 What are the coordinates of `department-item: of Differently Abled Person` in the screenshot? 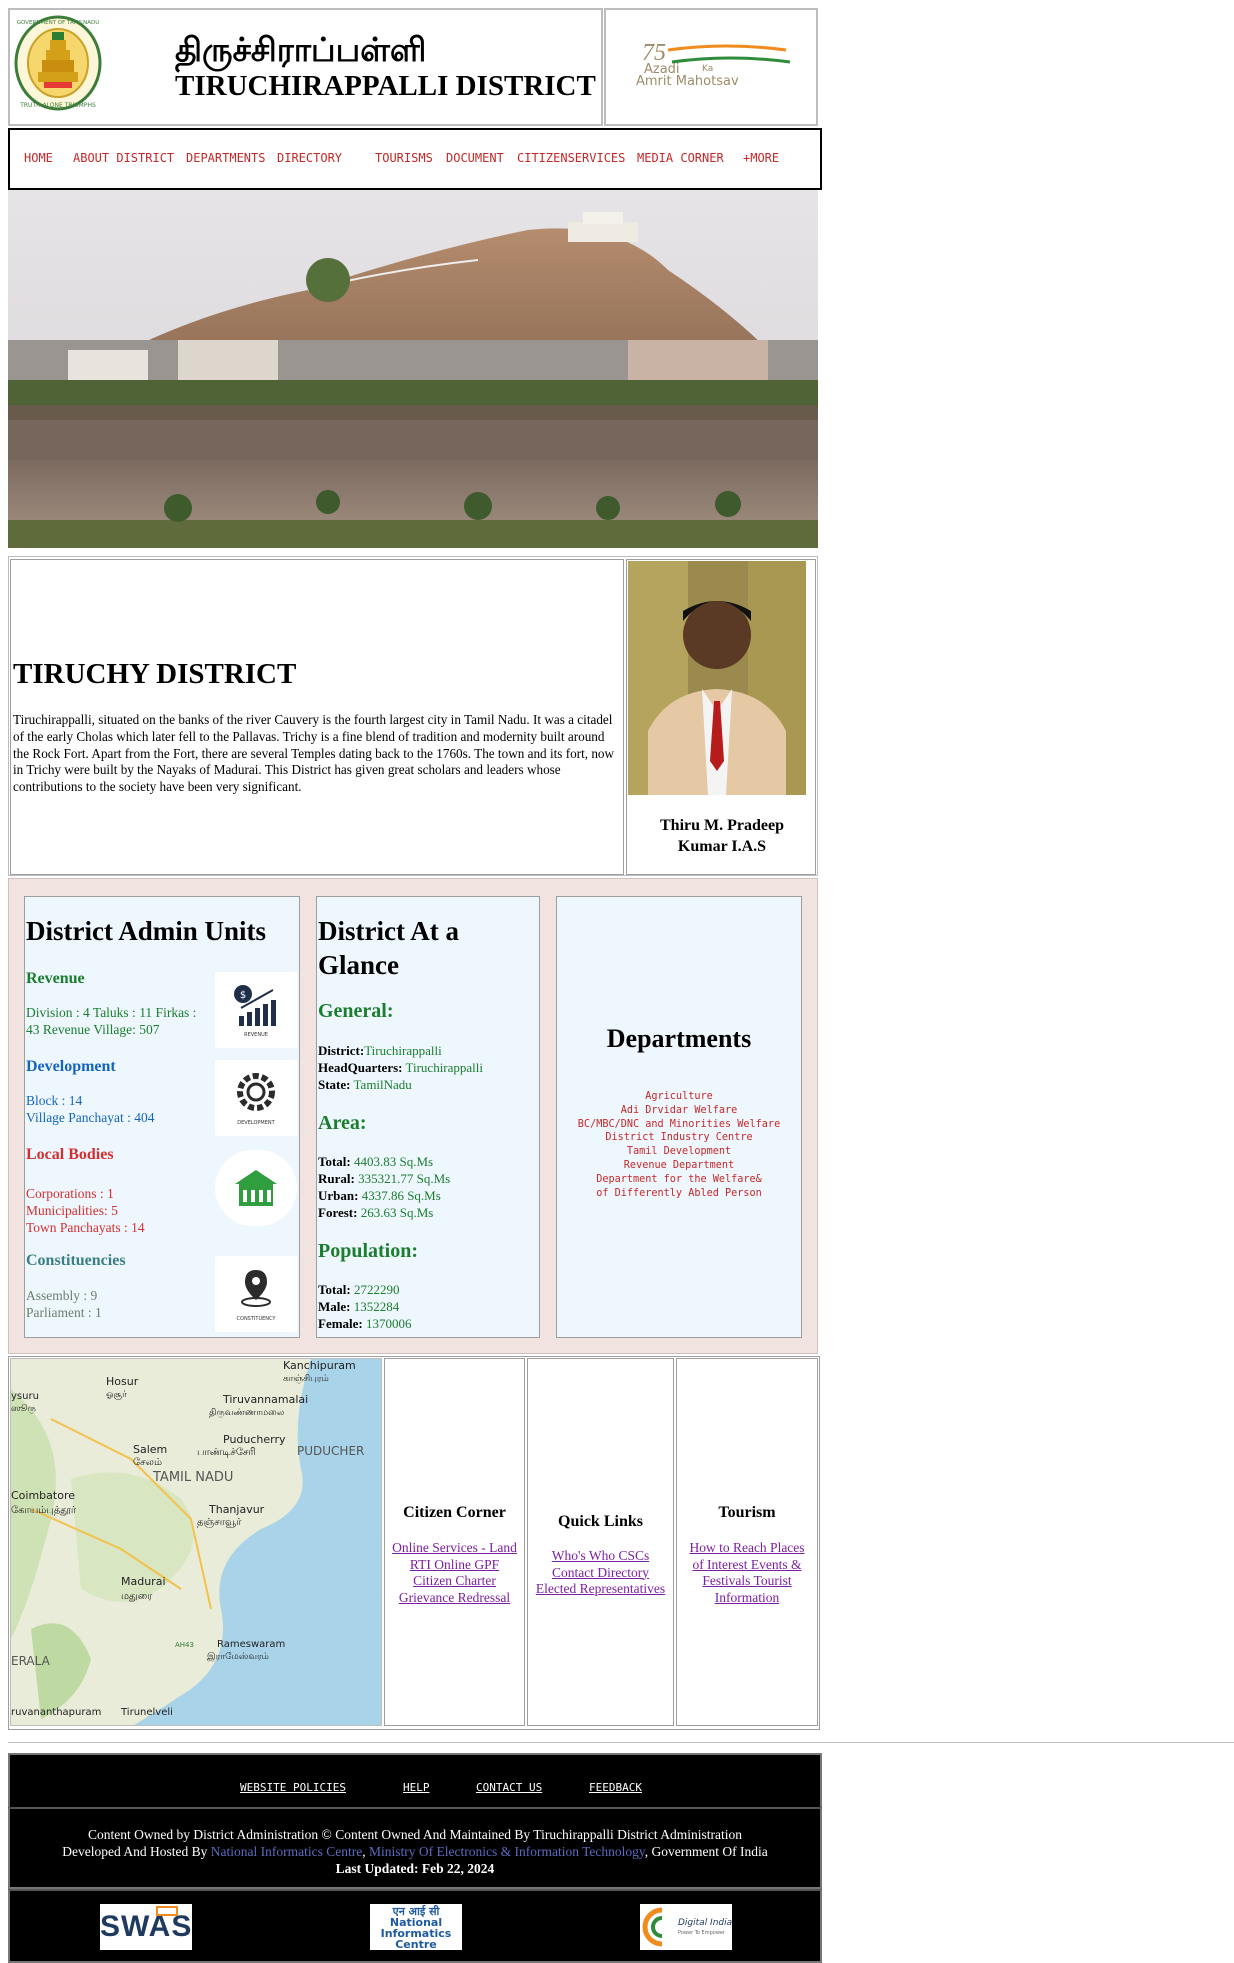 It's located at (679, 1194).